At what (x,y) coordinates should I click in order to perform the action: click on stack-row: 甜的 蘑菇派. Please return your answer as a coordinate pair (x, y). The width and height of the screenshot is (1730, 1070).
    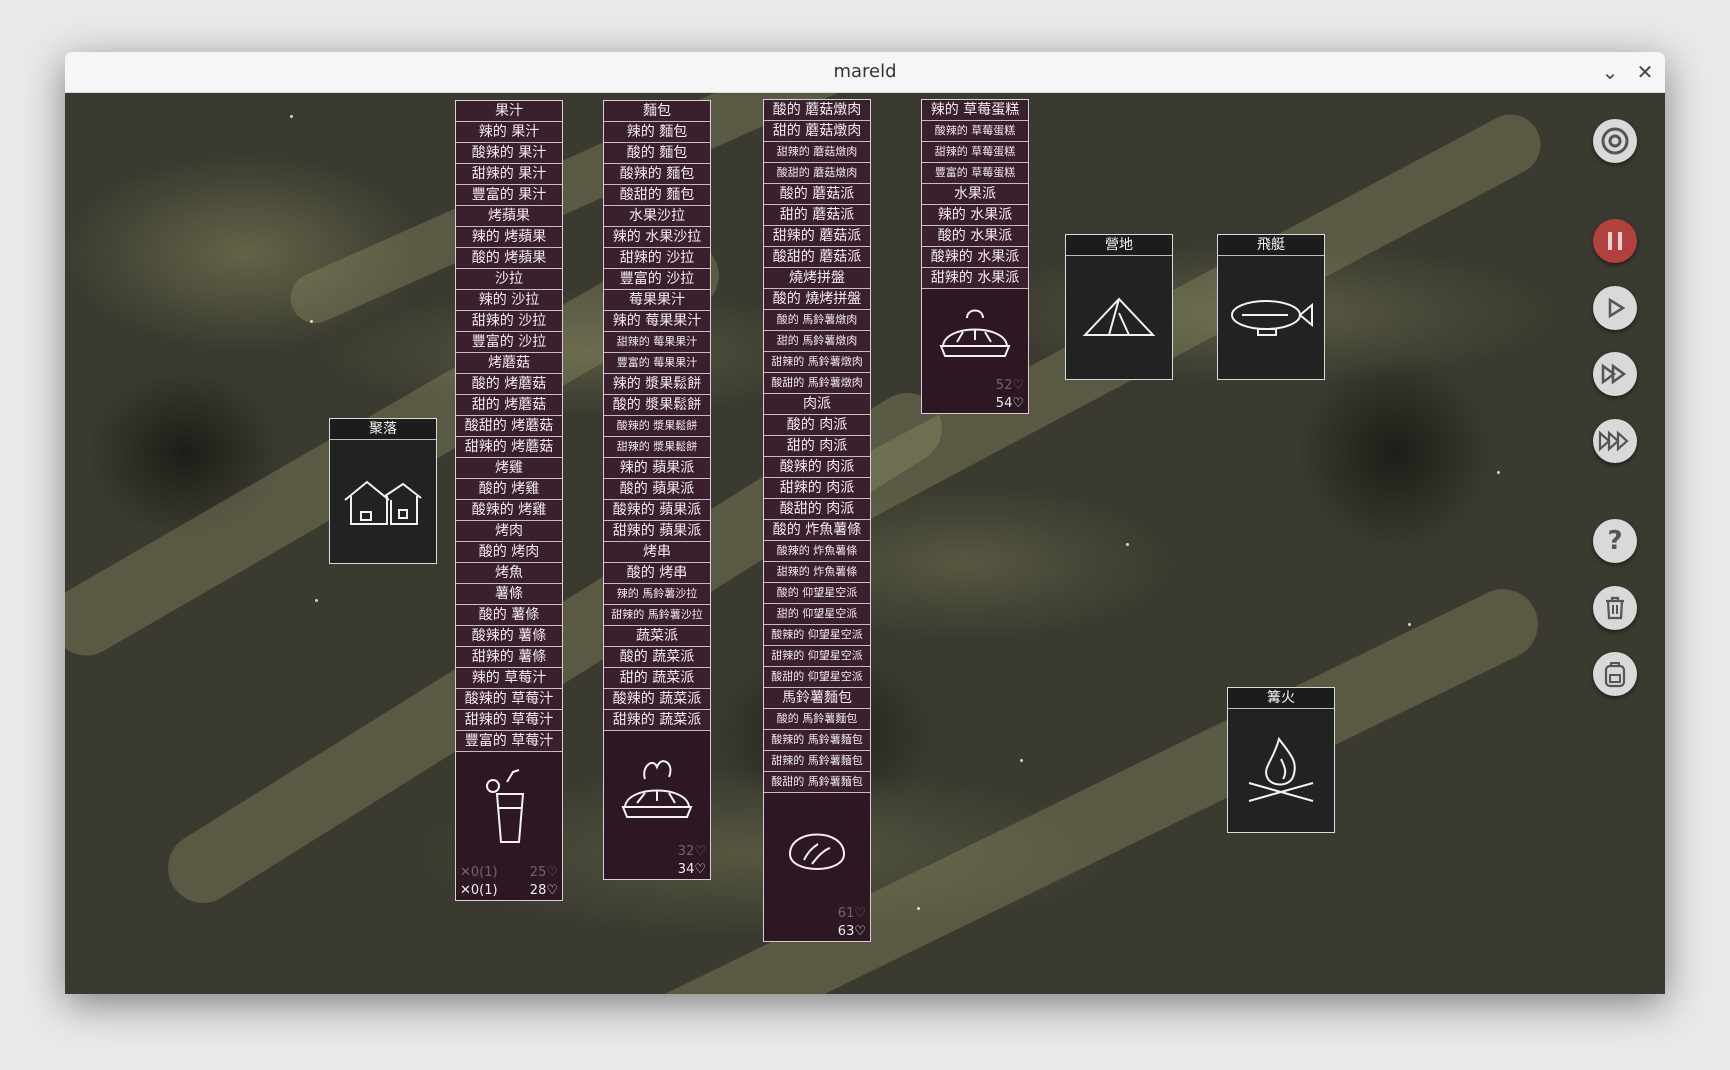
    Looking at the image, I should click on (817, 215).